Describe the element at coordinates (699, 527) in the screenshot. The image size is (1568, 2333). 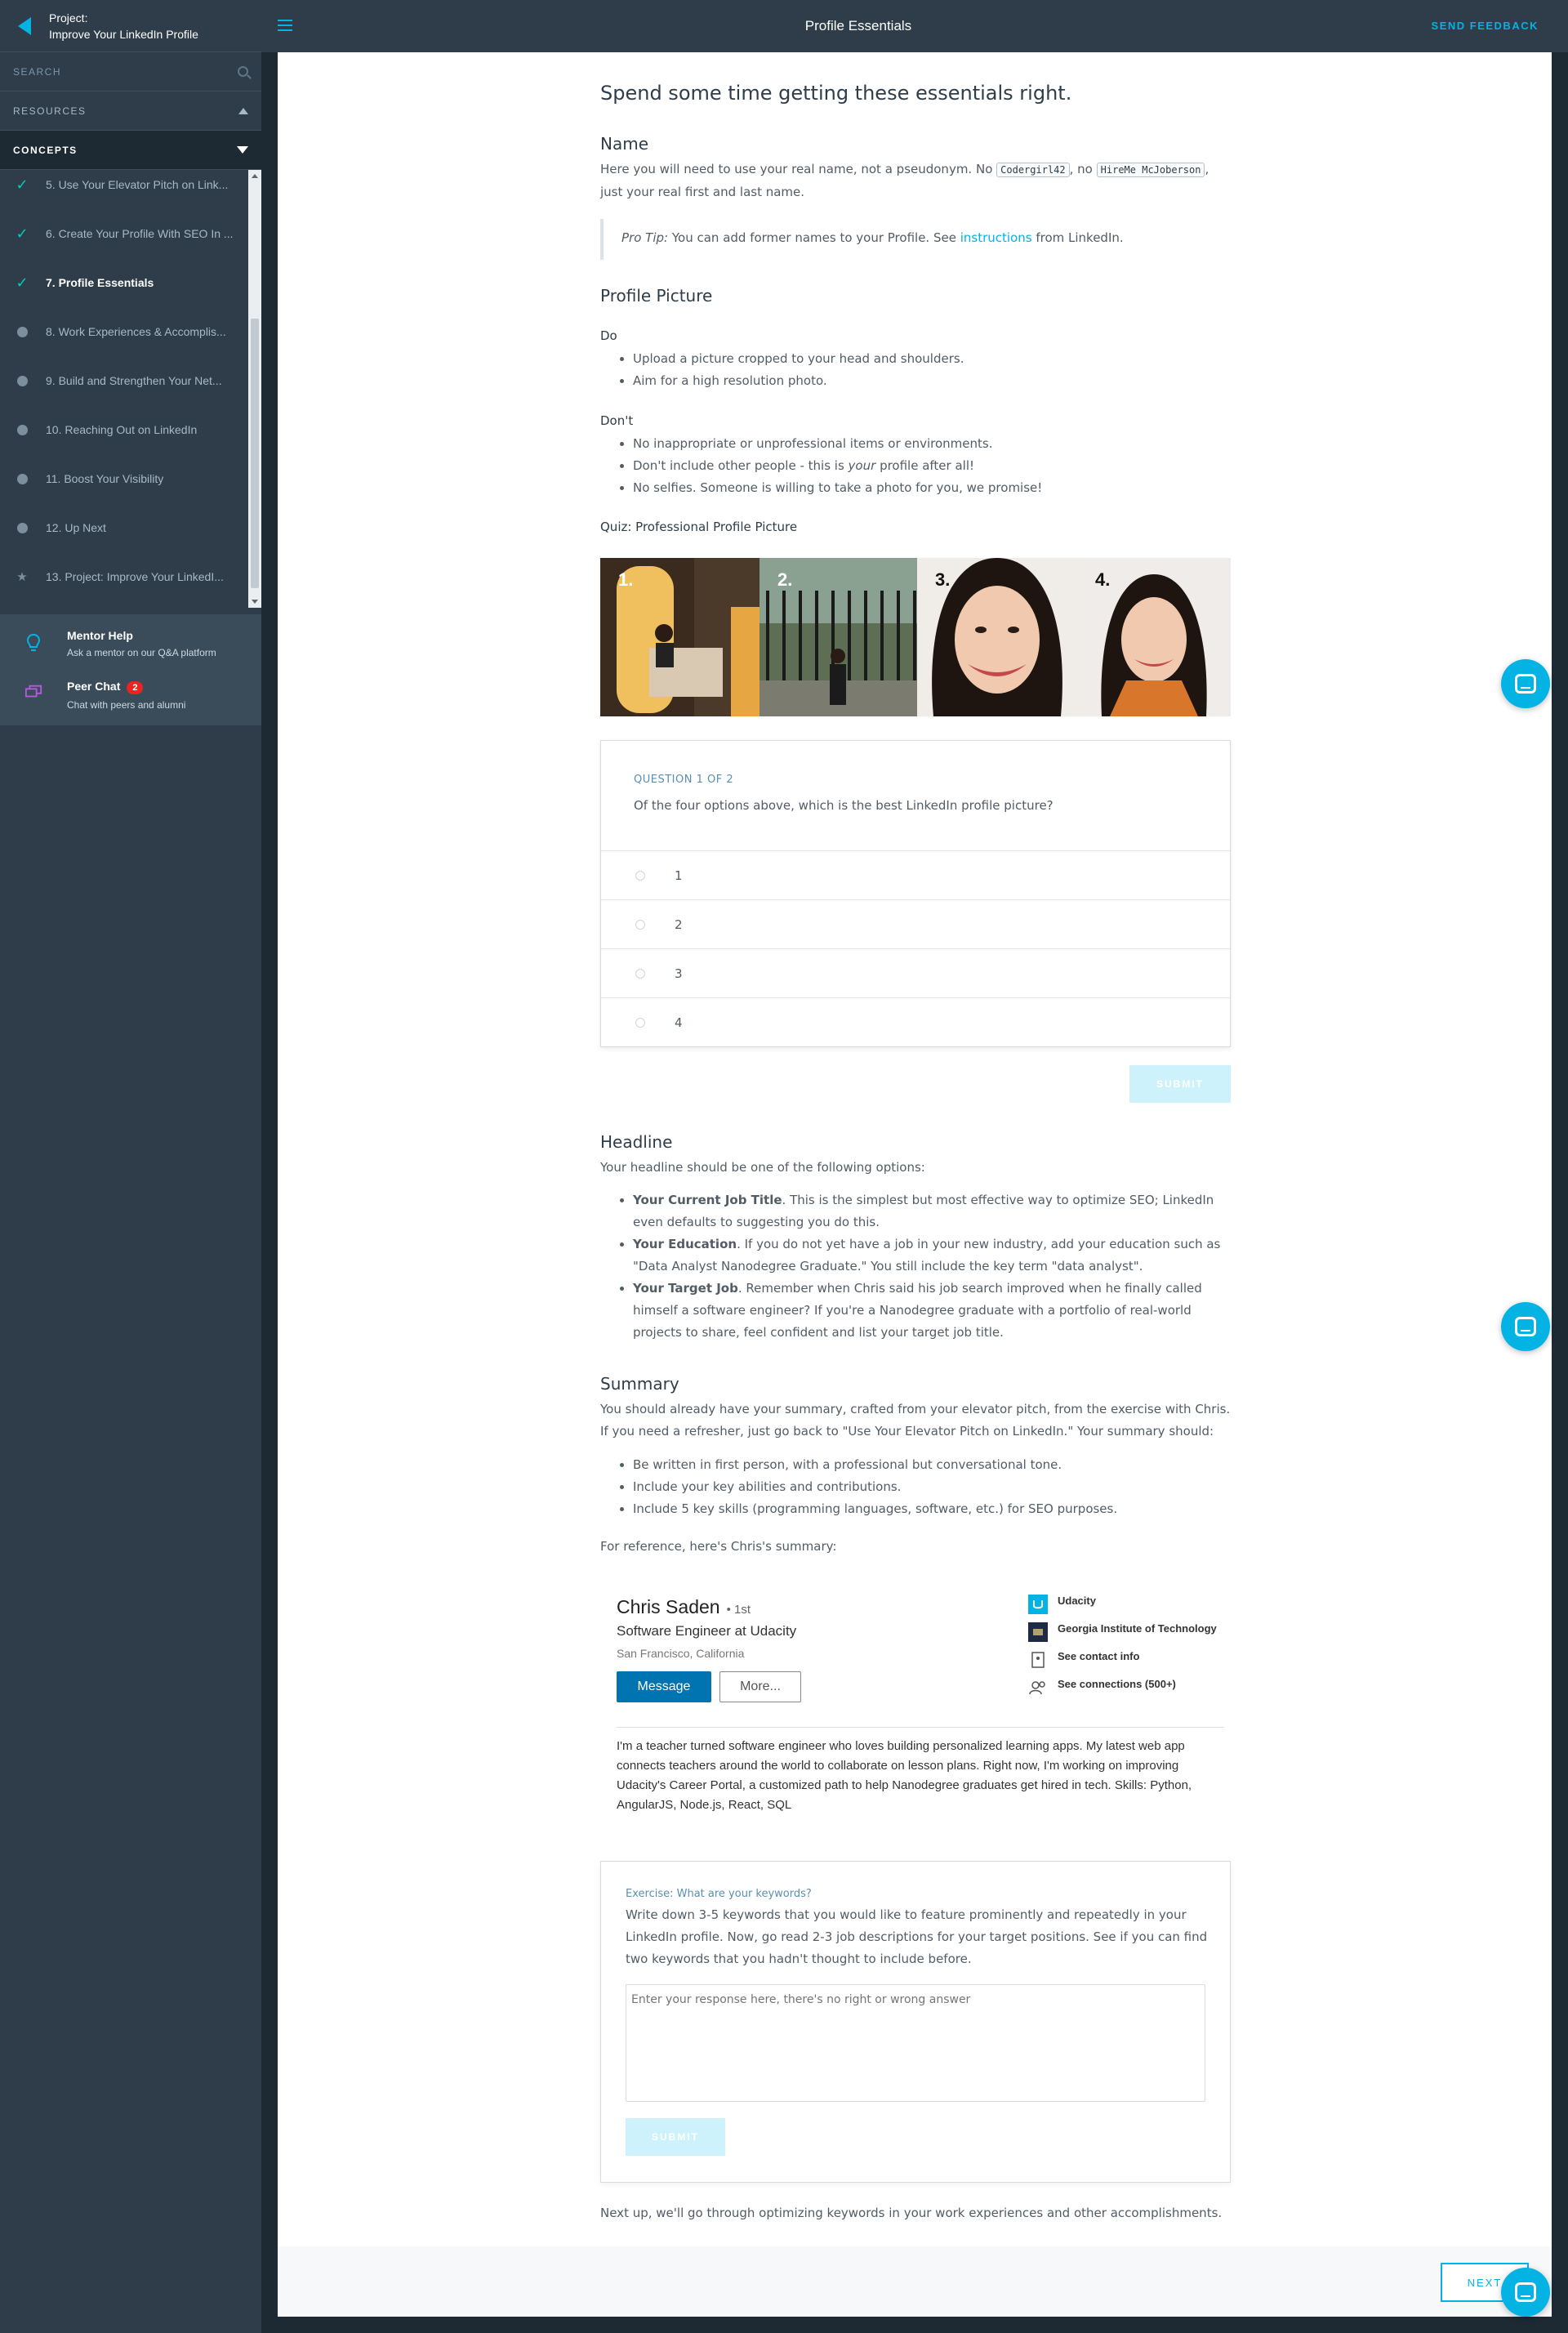
I see `quiz-label: Quiz: Professional Profile Picture` at that location.